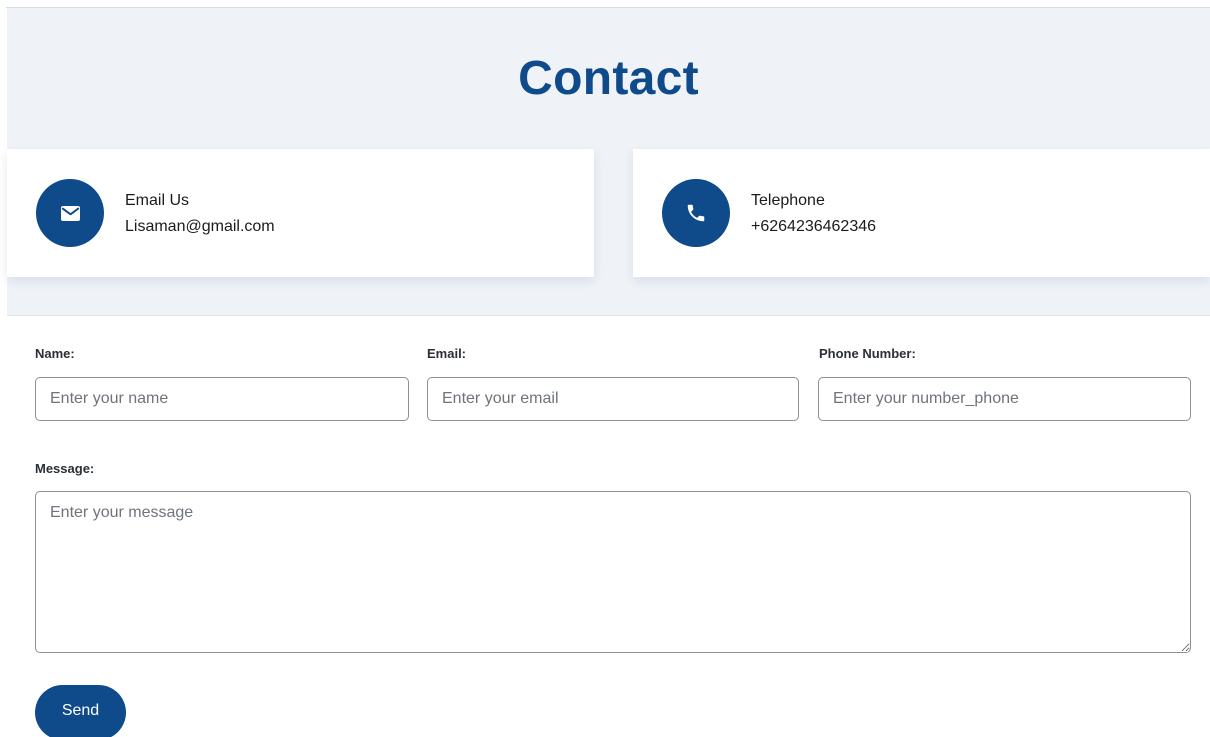 This screenshot has height=737, width=1210. Describe the element at coordinates (80, 711) in the screenshot. I see `send-button: Send` at that location.